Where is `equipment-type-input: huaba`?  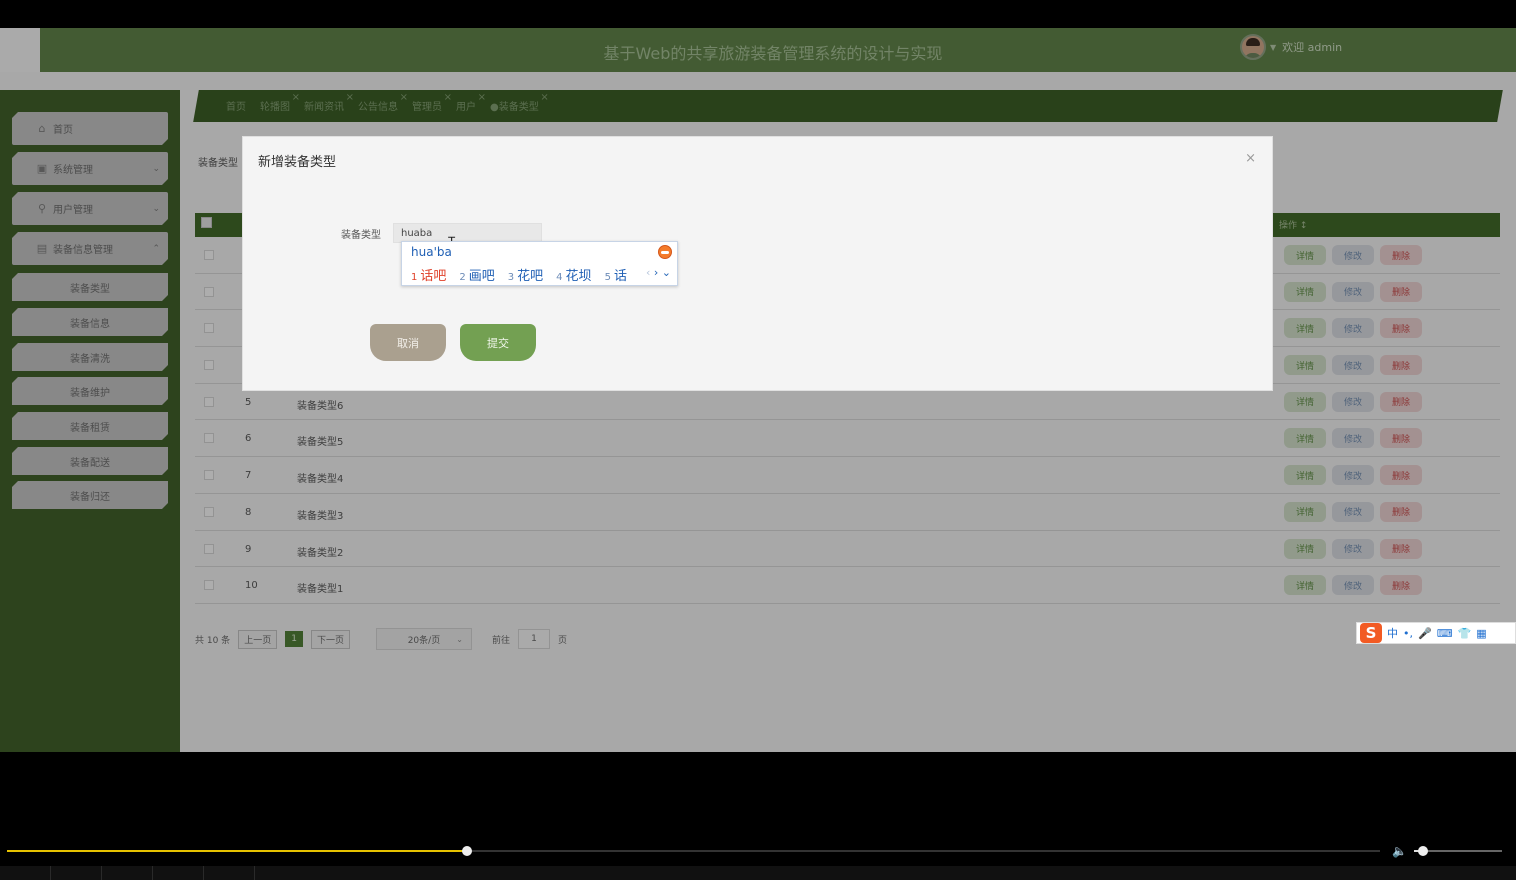
equipment-type-input: huaba is located at coordinates (467, 233).